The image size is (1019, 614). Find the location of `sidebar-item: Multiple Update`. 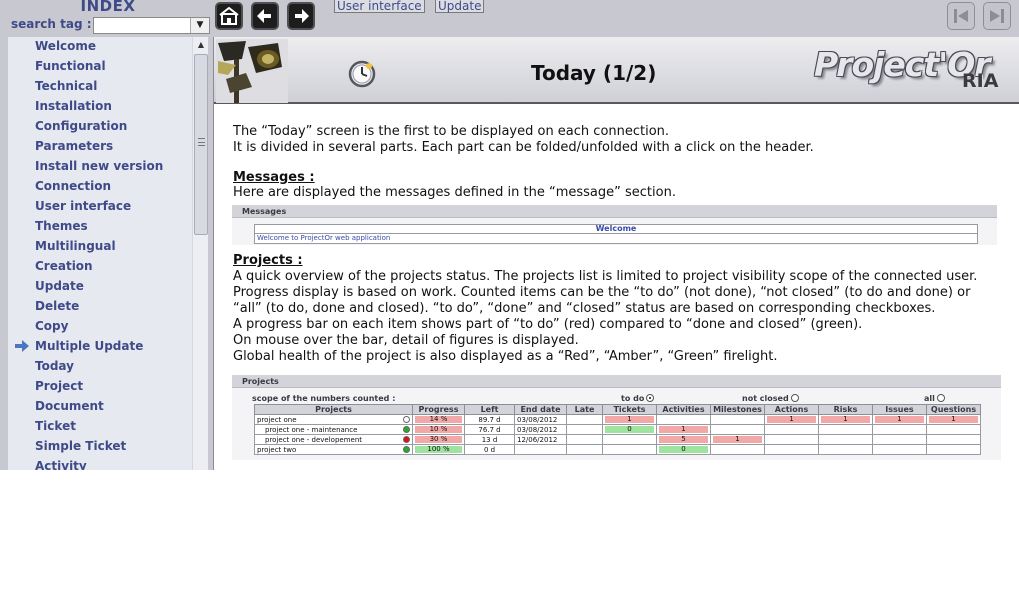

sidebar-item: Multiple Update is located at coordinates (100, 347).